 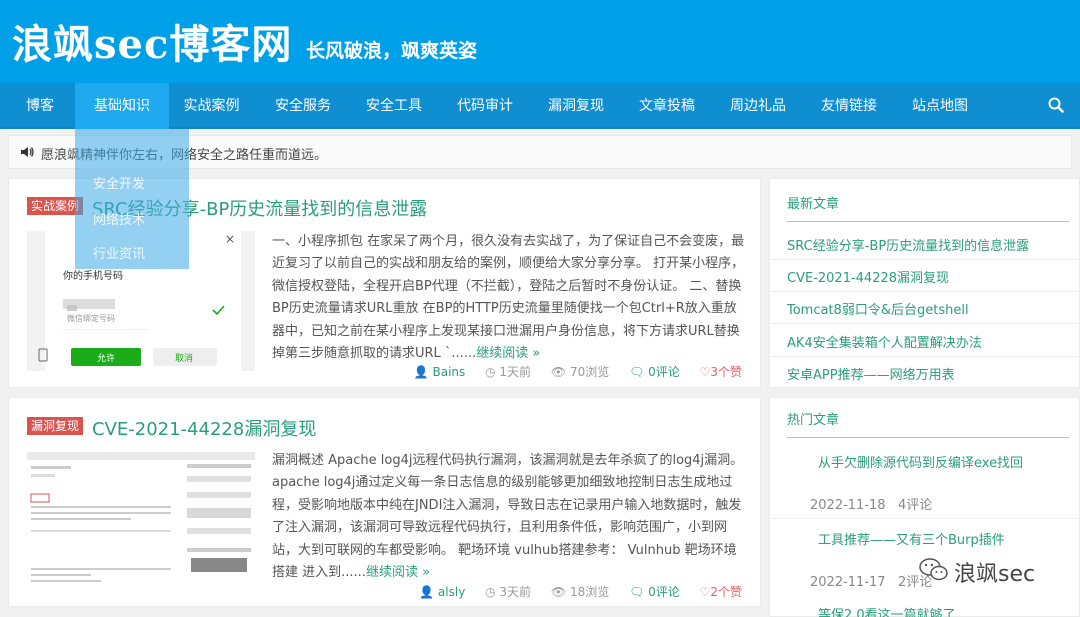 I want to click on sidebar-latest-title: 最新文章, so click(x=813, y=204).